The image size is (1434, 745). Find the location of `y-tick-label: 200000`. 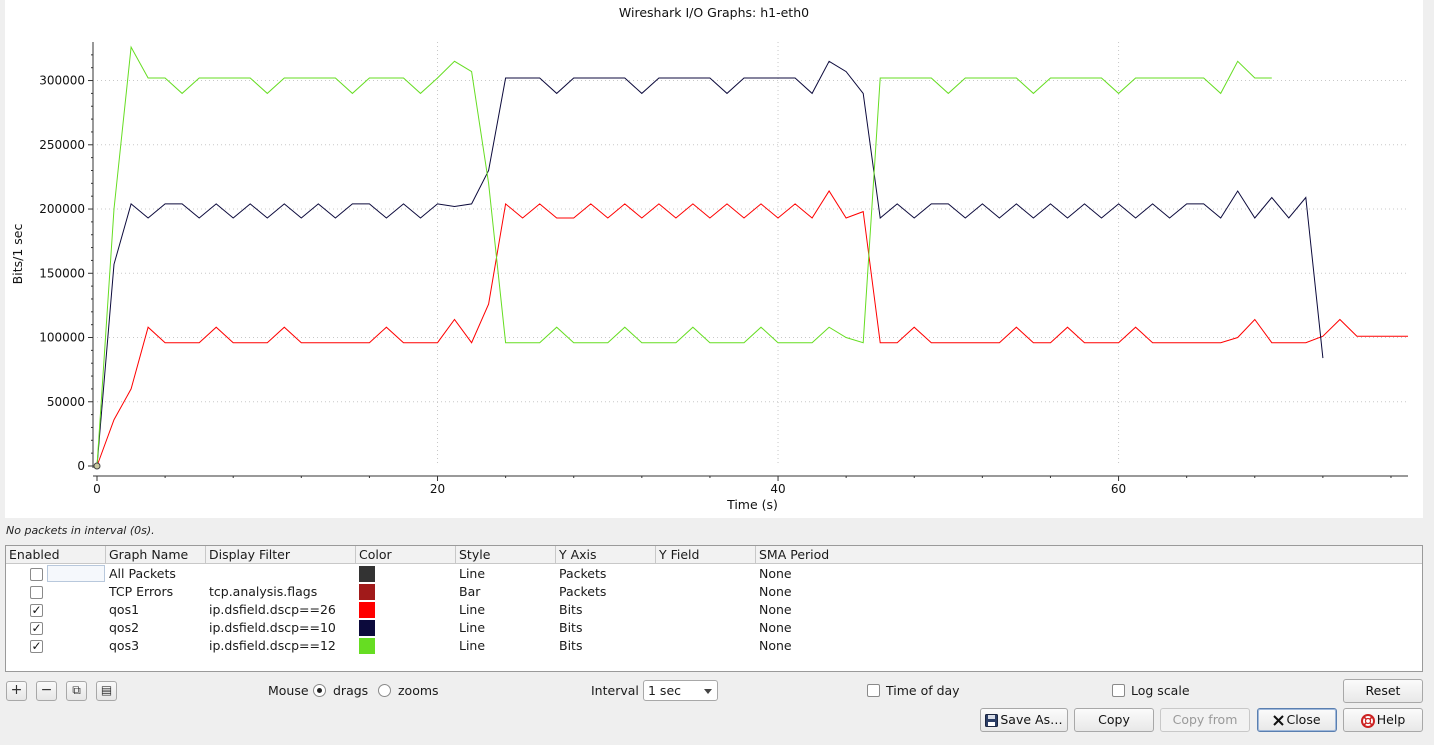

y-tick-label: 200000 is located at coordinates (62, 209).